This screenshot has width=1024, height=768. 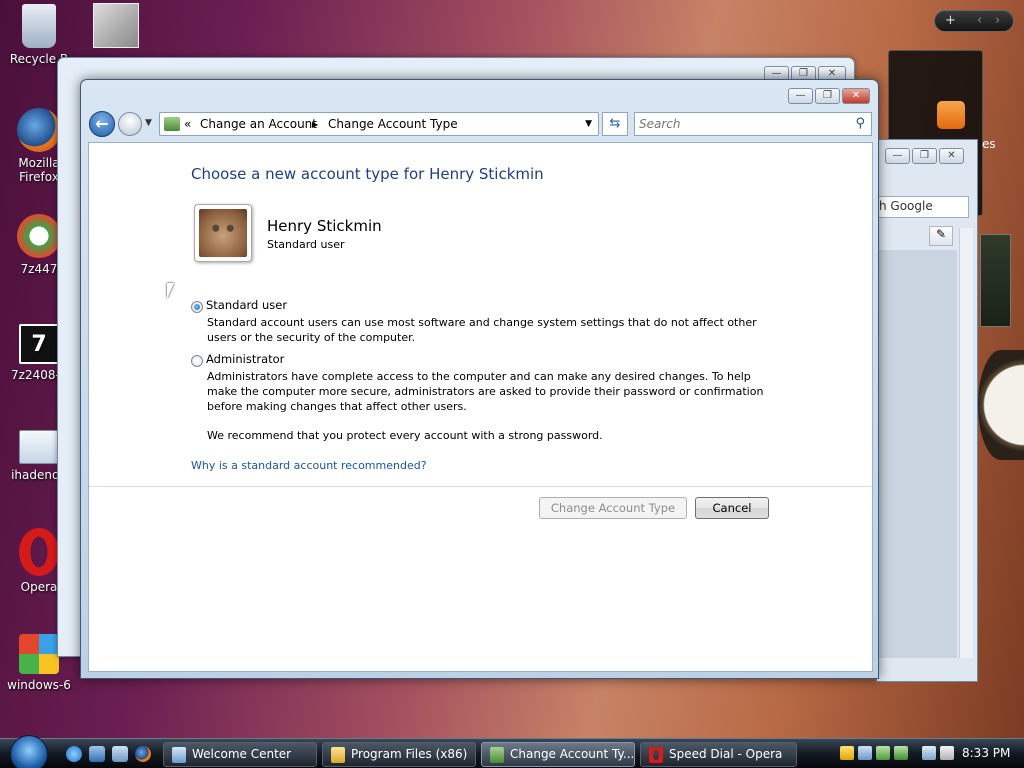 I want to click on search-icon: ⚲, so click(x=860, y=123).